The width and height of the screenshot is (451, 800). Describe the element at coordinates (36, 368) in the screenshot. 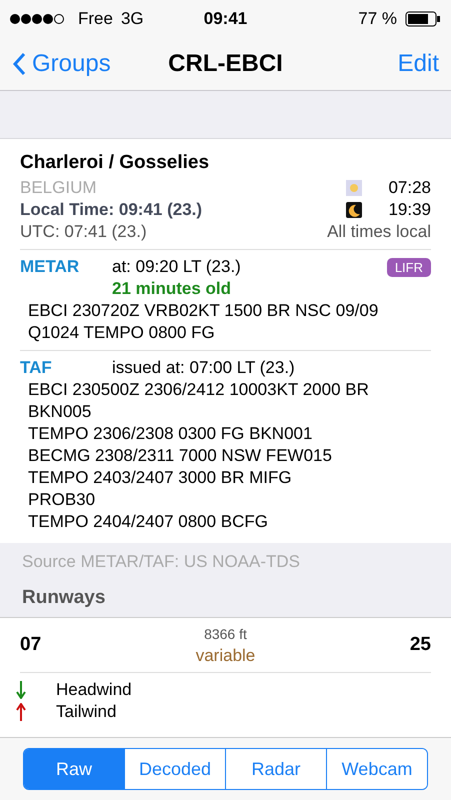

I see `taf-label: TAF` at that location.